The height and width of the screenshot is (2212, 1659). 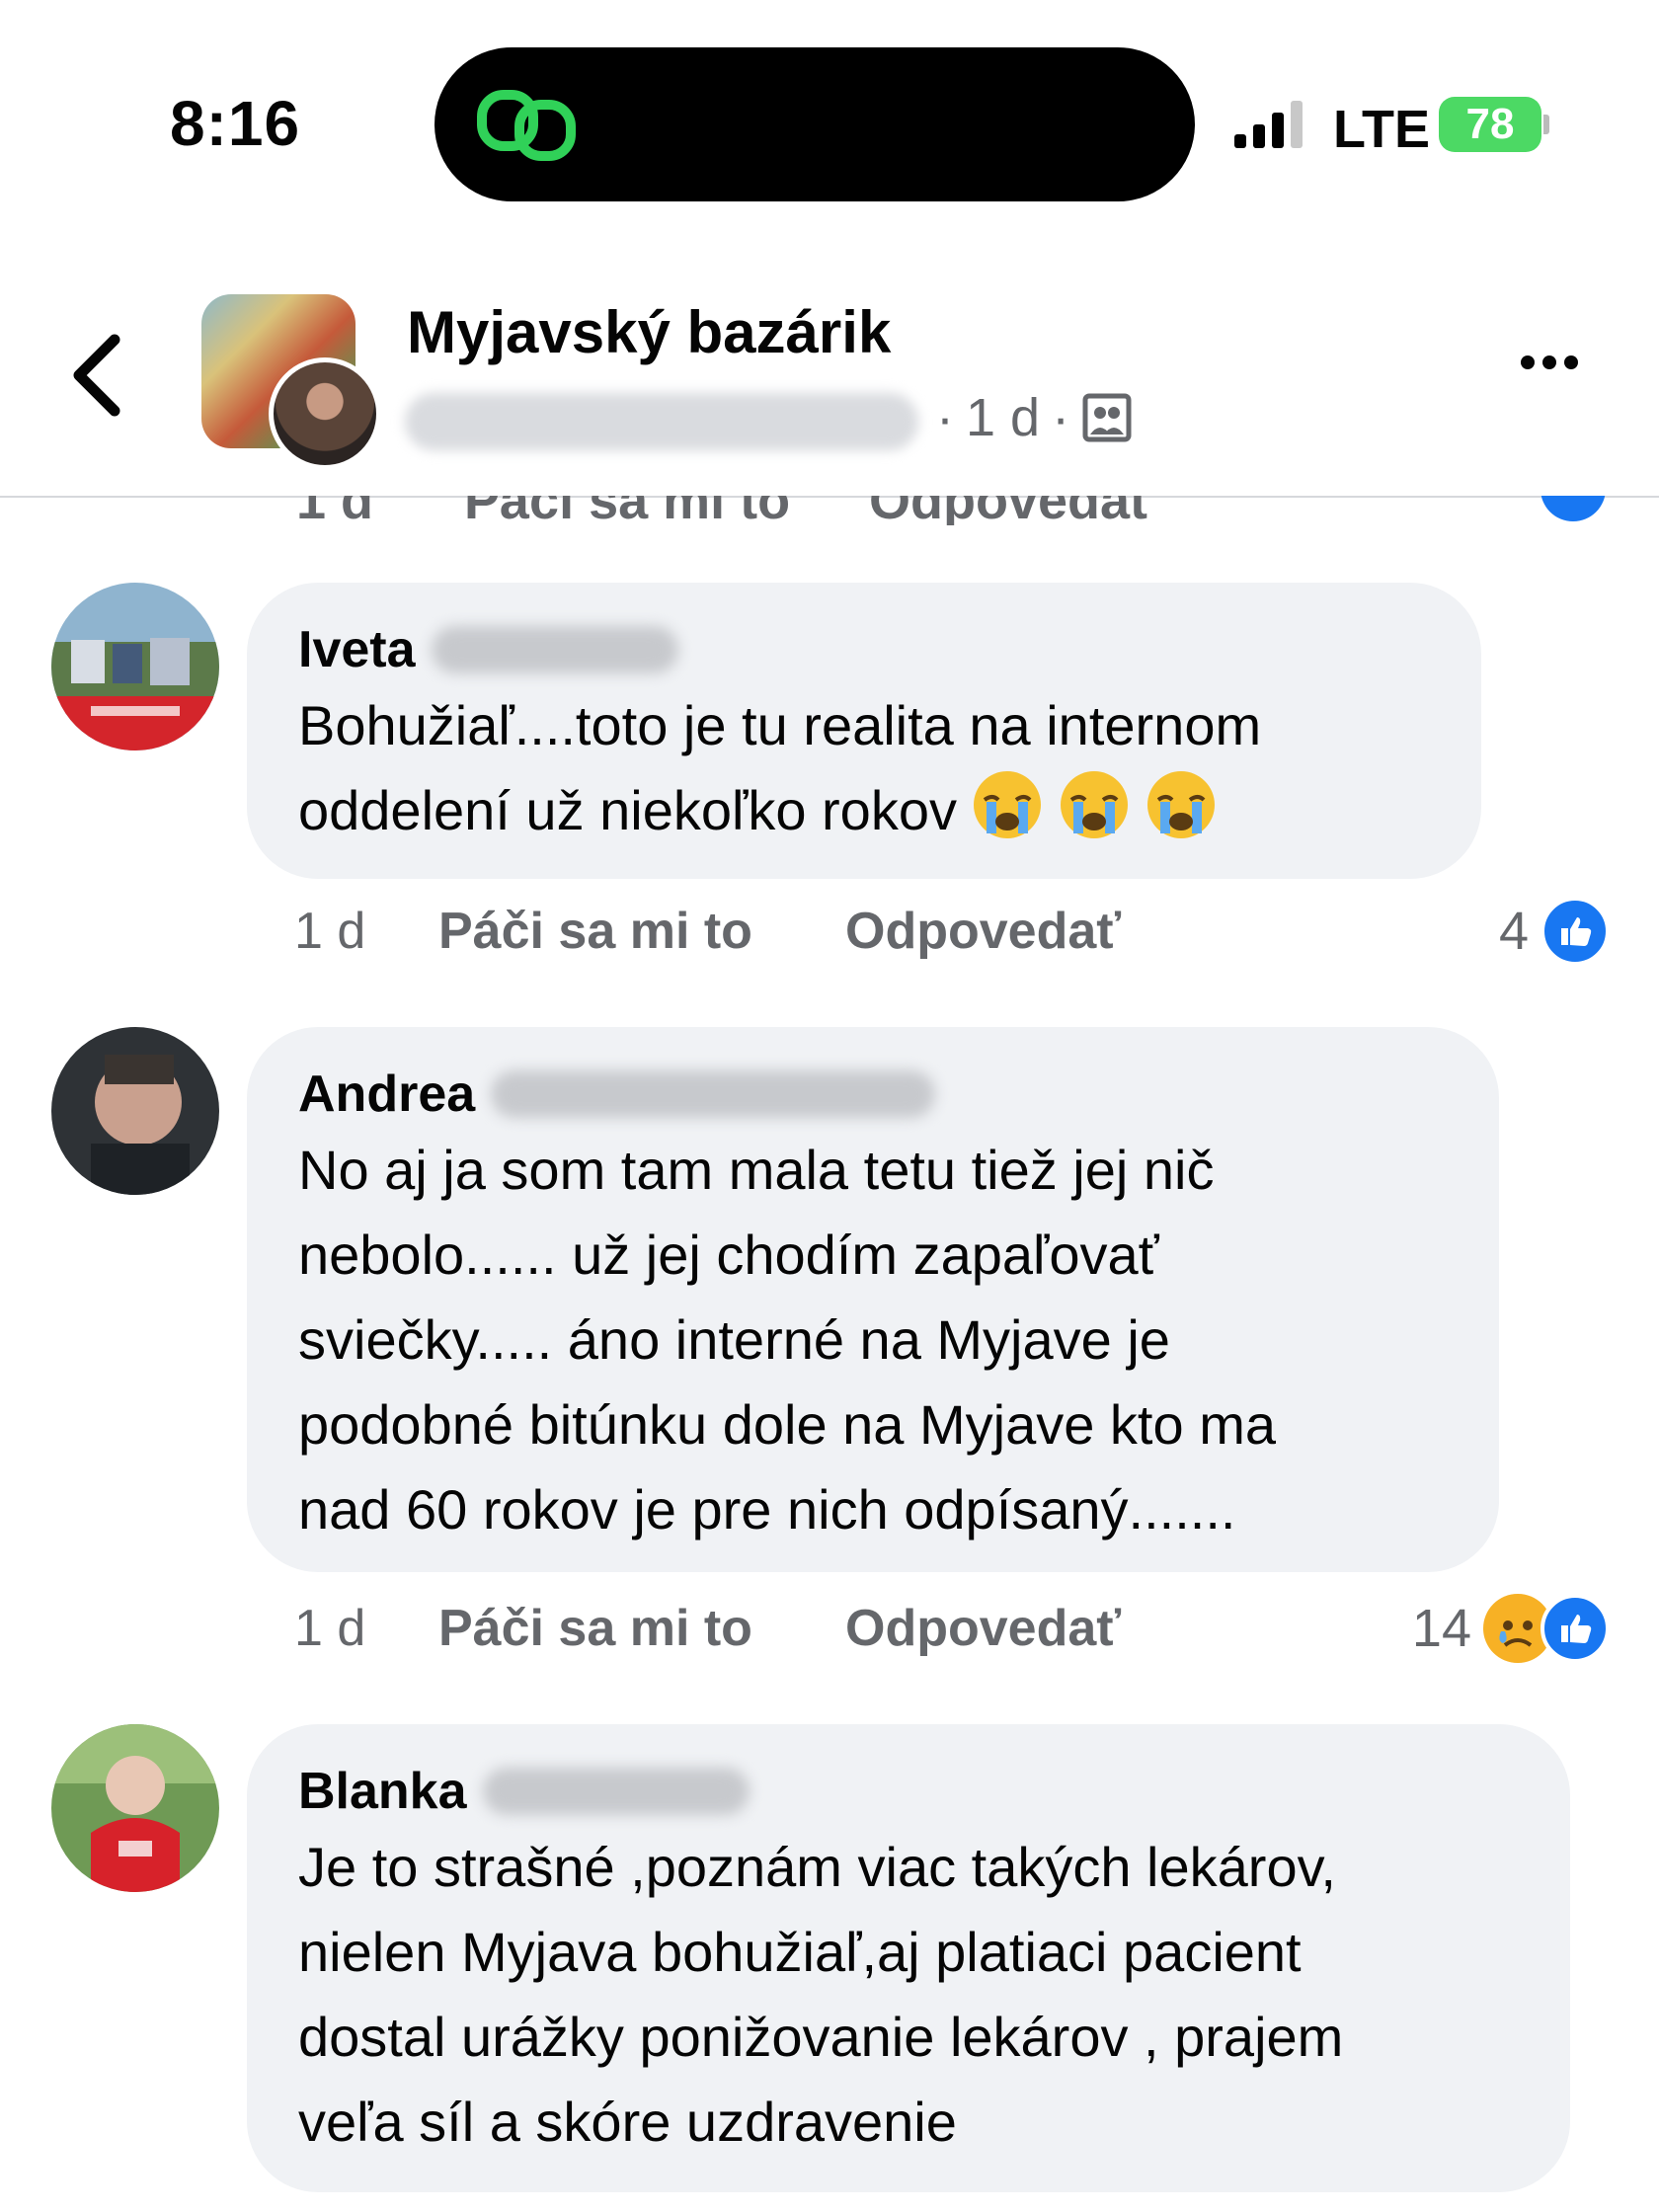 I want to click on previous-comment-actions: 1 d Páči sa mi to Odpovedať, so click(x=829, y=511).